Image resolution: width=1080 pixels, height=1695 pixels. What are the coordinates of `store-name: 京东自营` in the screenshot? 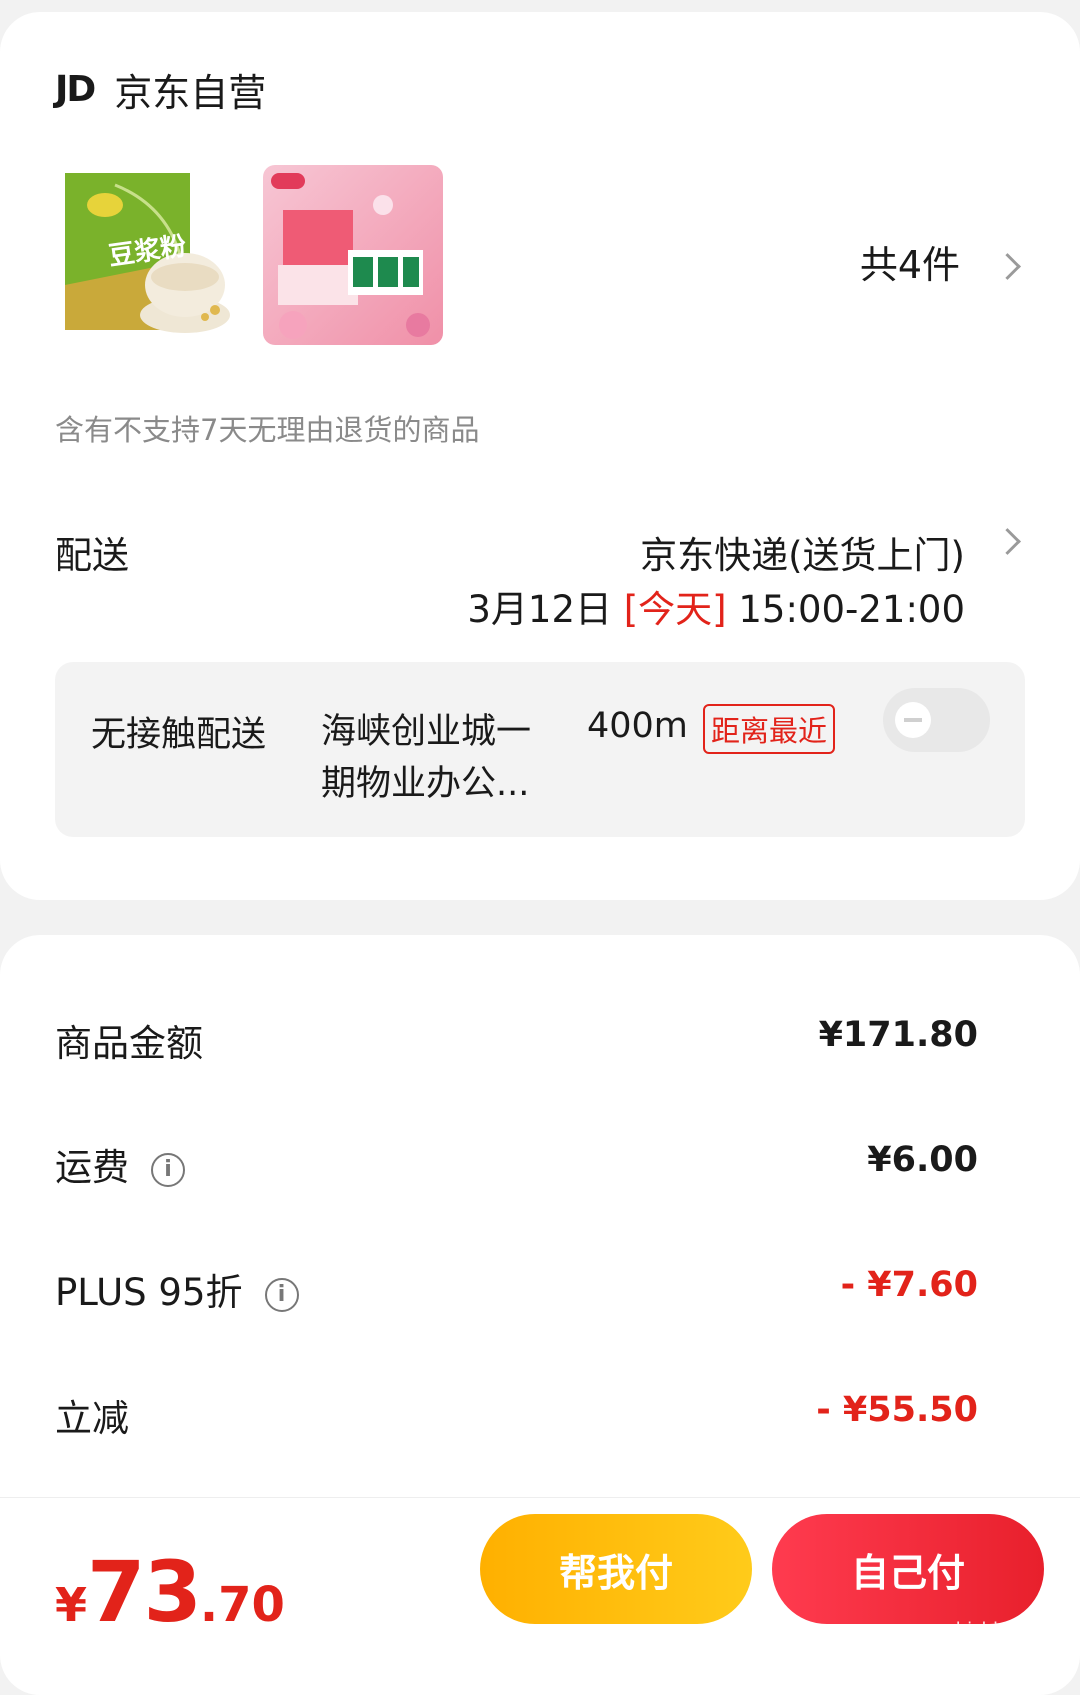 It's located at (190, 93).